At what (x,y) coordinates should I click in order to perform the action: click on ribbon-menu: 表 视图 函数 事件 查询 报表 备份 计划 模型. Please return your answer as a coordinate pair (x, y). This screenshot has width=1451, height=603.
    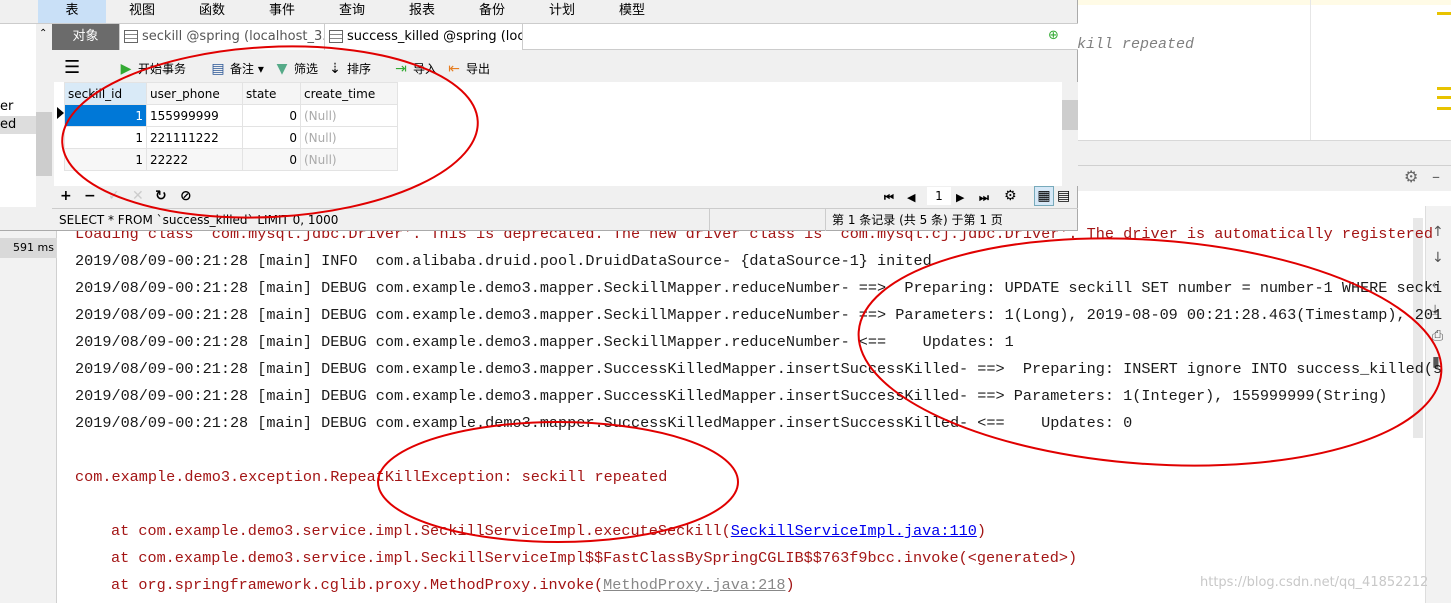
    Looking at the image, I should click on (539, 12).